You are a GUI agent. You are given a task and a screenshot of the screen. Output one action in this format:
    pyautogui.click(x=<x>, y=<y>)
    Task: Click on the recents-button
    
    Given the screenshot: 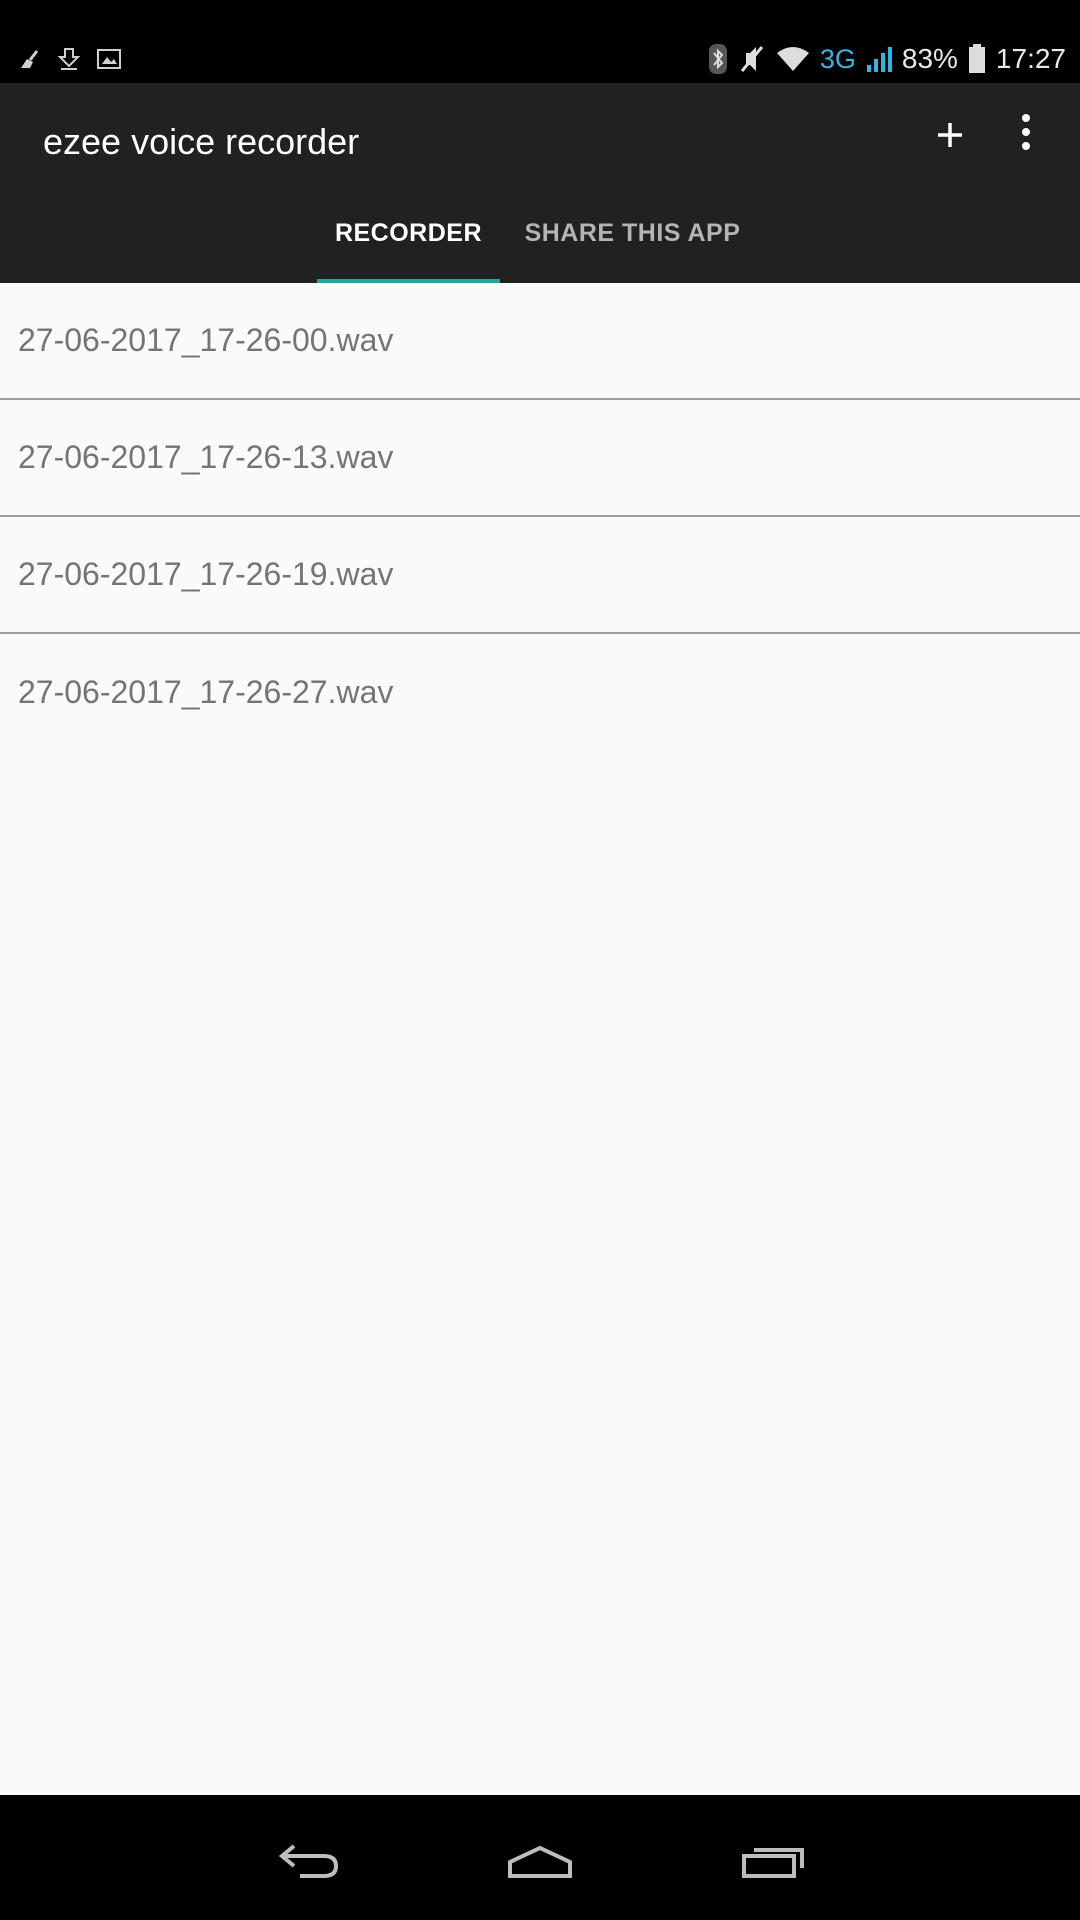 What is the action you would take?
    pyautogui.click(x=772, y=1855)
    